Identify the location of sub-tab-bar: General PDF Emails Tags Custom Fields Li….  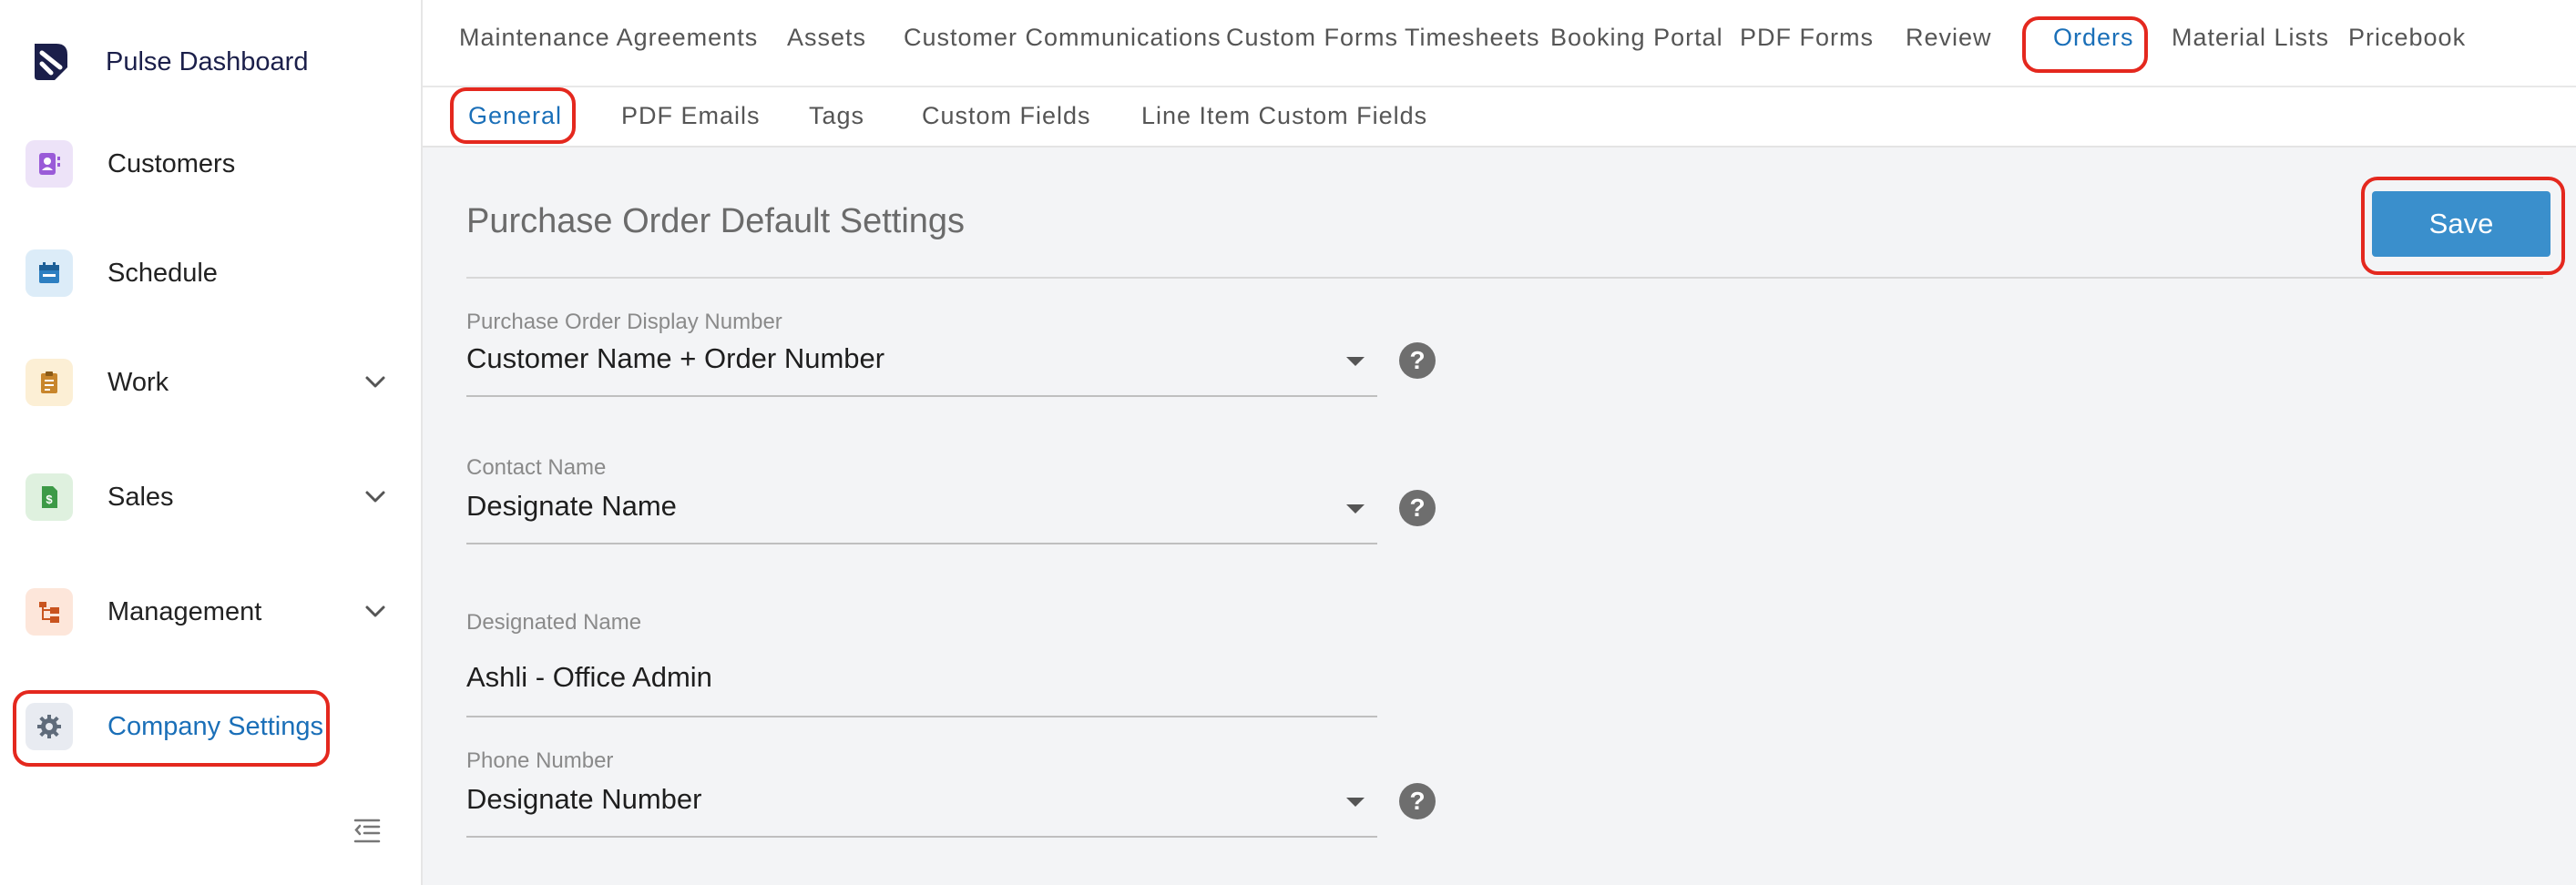
(1499, 118).